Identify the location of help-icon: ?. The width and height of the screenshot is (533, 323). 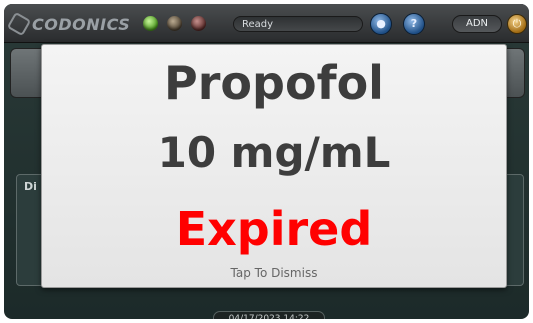
(414, 23).